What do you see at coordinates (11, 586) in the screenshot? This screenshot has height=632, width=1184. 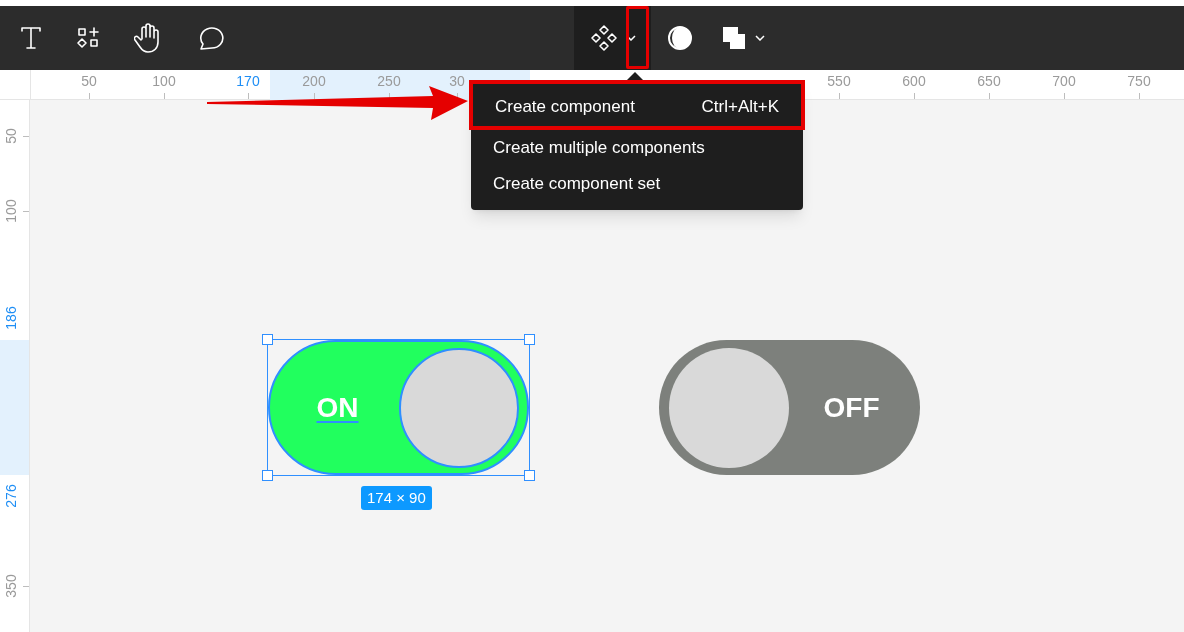 I see `ruler-label: 350` at bounding box center [11, 586].